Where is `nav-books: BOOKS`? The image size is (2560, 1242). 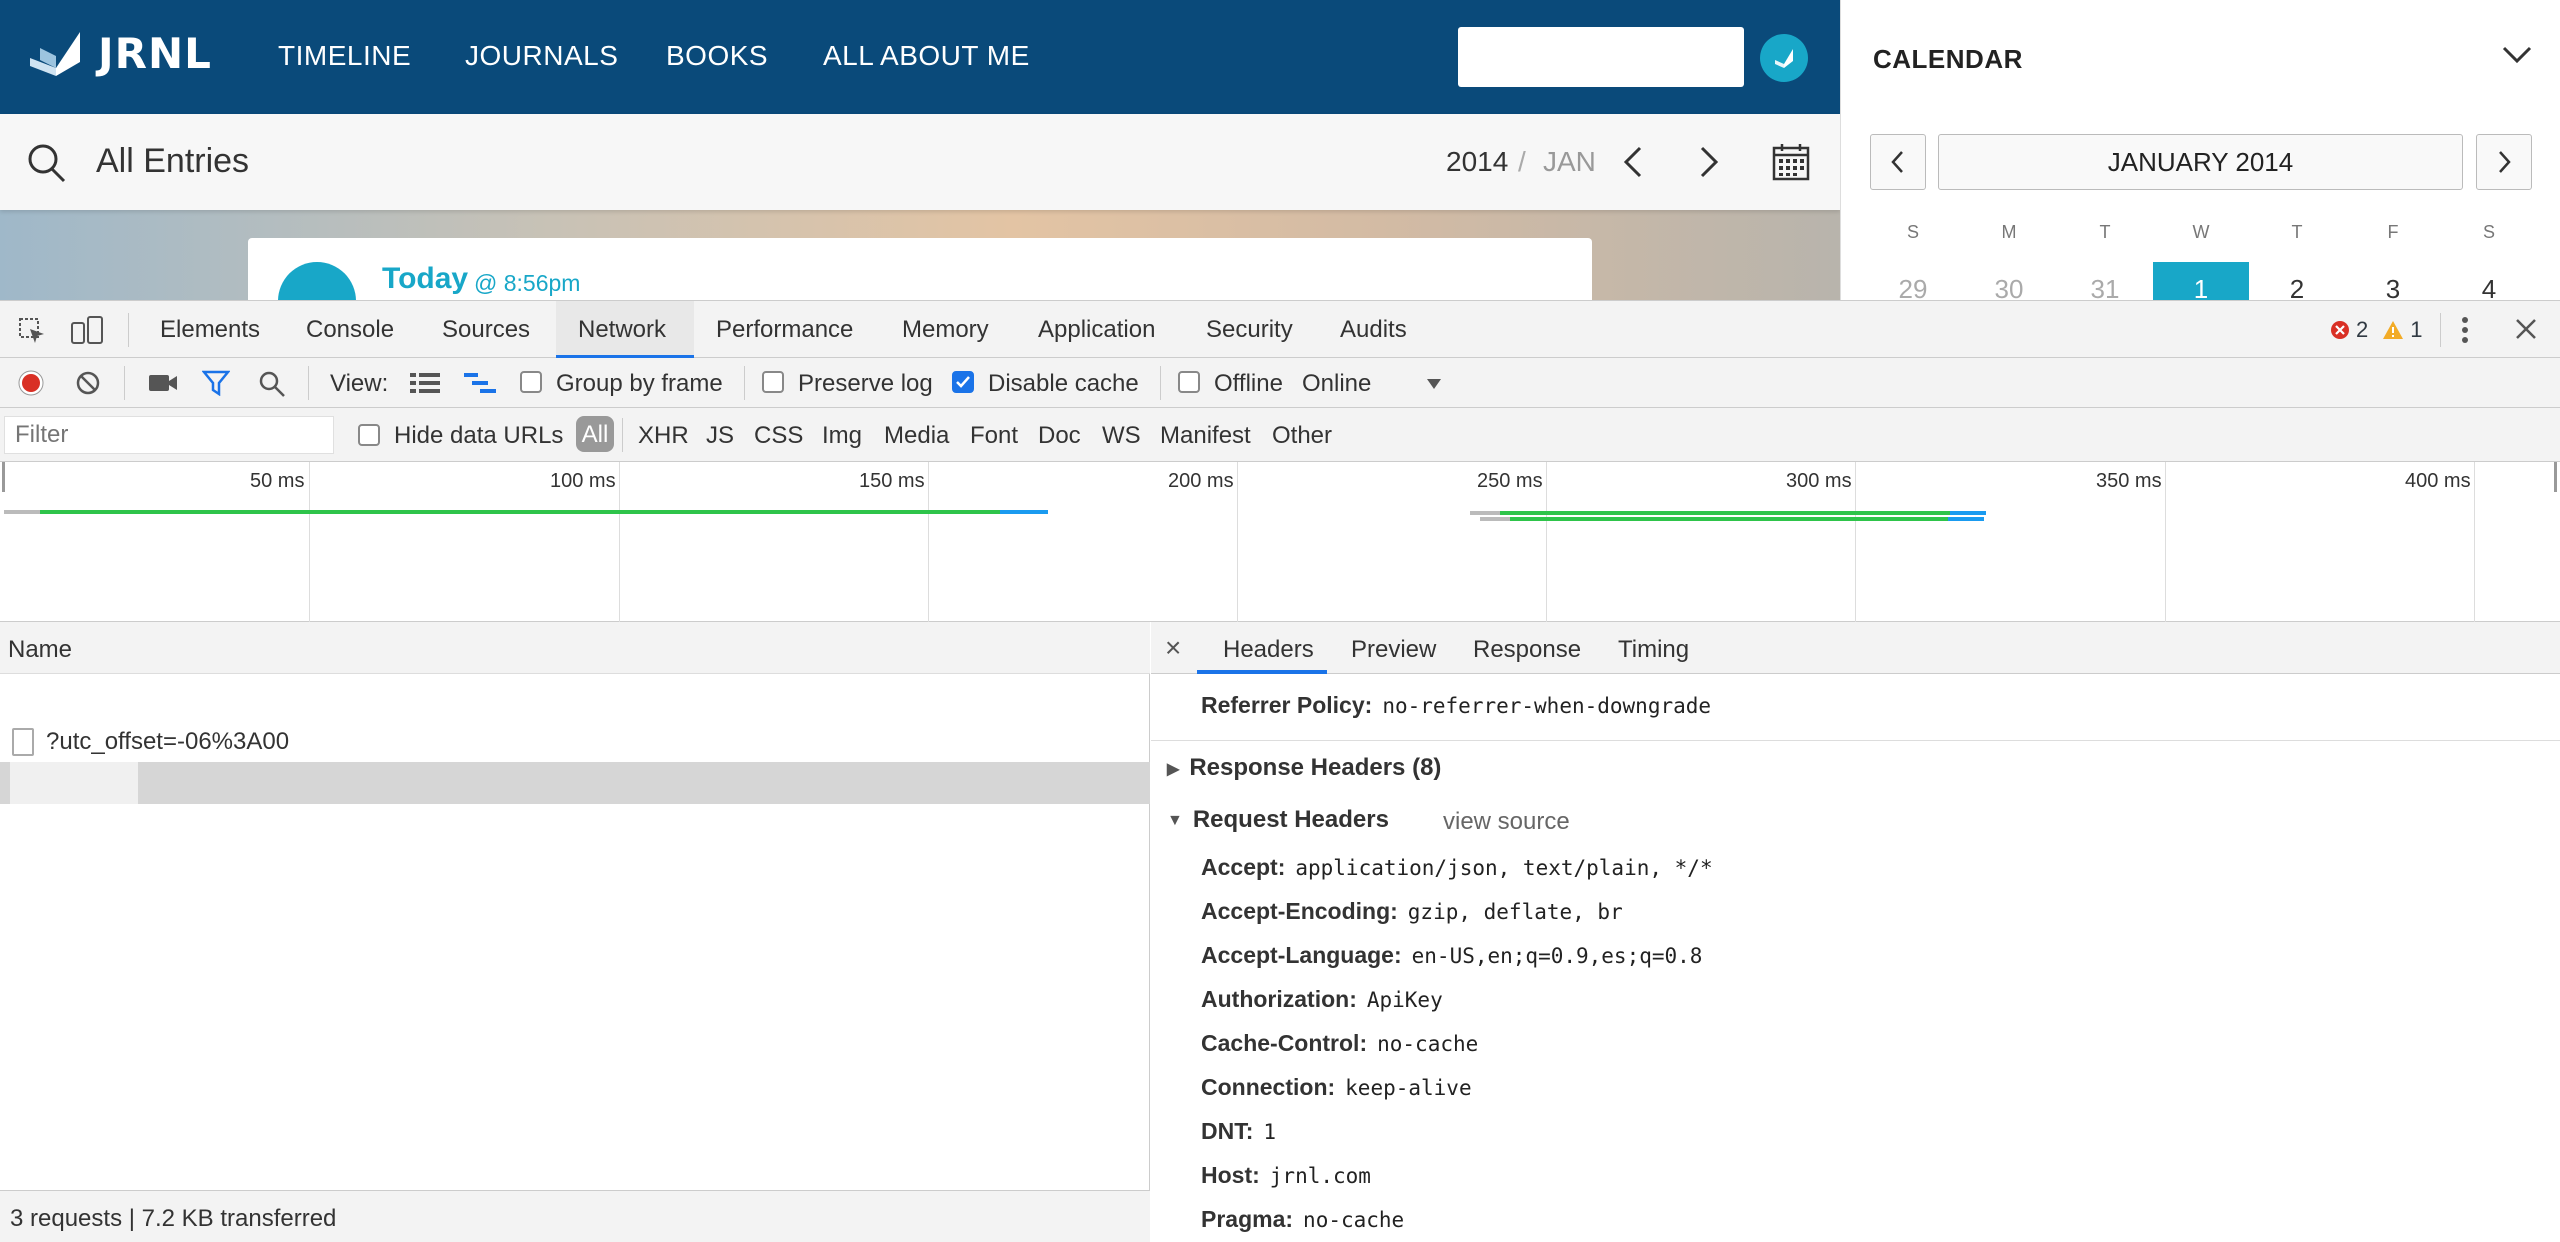 nav-books: BOOKS is located at coordinates (717, 56).